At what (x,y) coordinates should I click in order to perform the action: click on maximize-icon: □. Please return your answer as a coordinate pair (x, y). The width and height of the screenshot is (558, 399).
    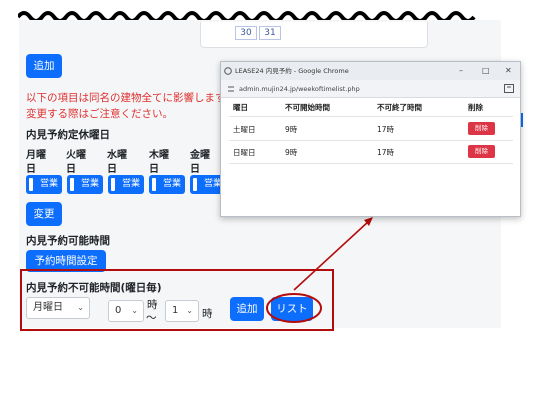
    Looking at the image, I should click on (486, 71).